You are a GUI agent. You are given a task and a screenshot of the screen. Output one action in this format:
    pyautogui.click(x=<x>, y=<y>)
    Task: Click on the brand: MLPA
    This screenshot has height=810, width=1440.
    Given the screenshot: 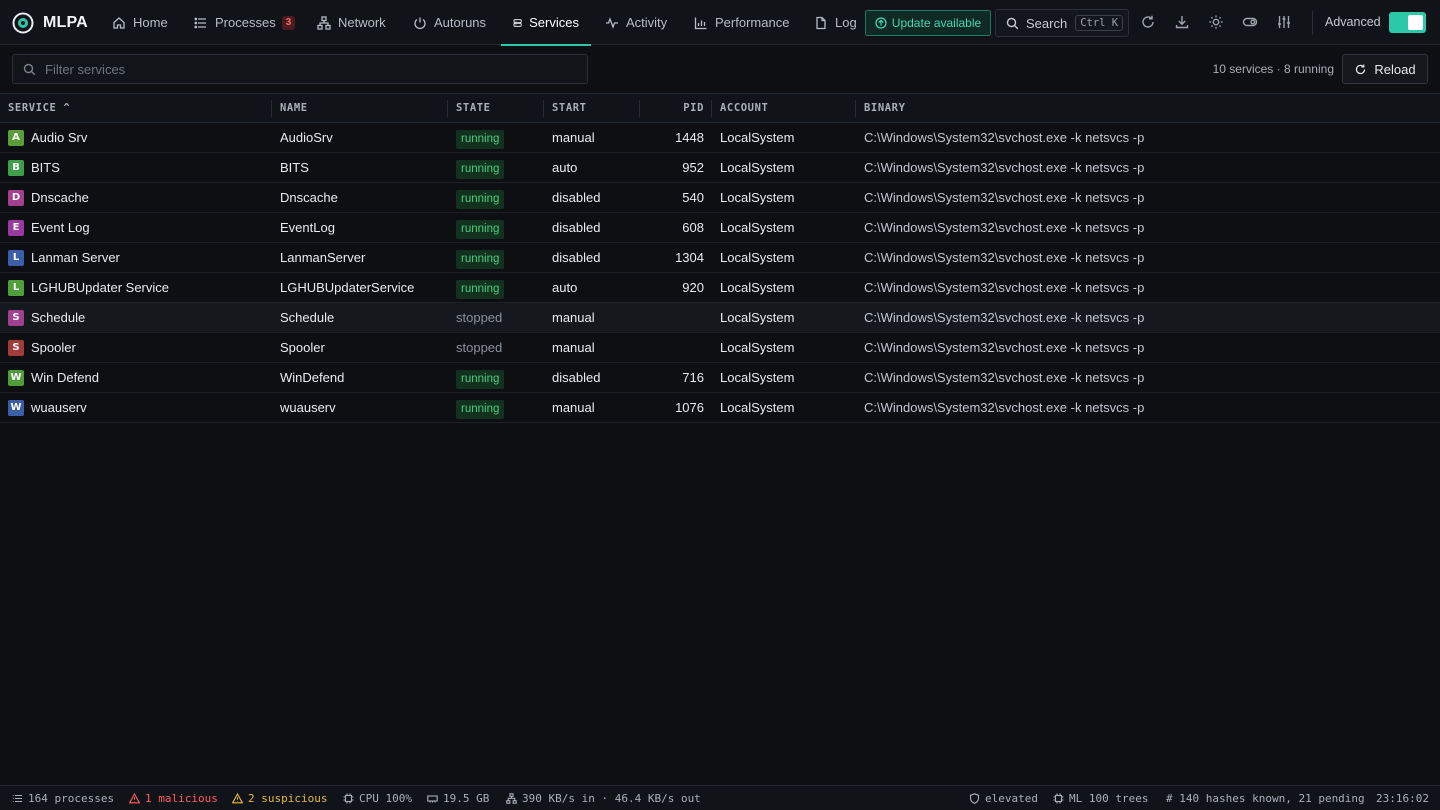 What is the action you would take?
    pyautogui.click(x=50, y=23)
    